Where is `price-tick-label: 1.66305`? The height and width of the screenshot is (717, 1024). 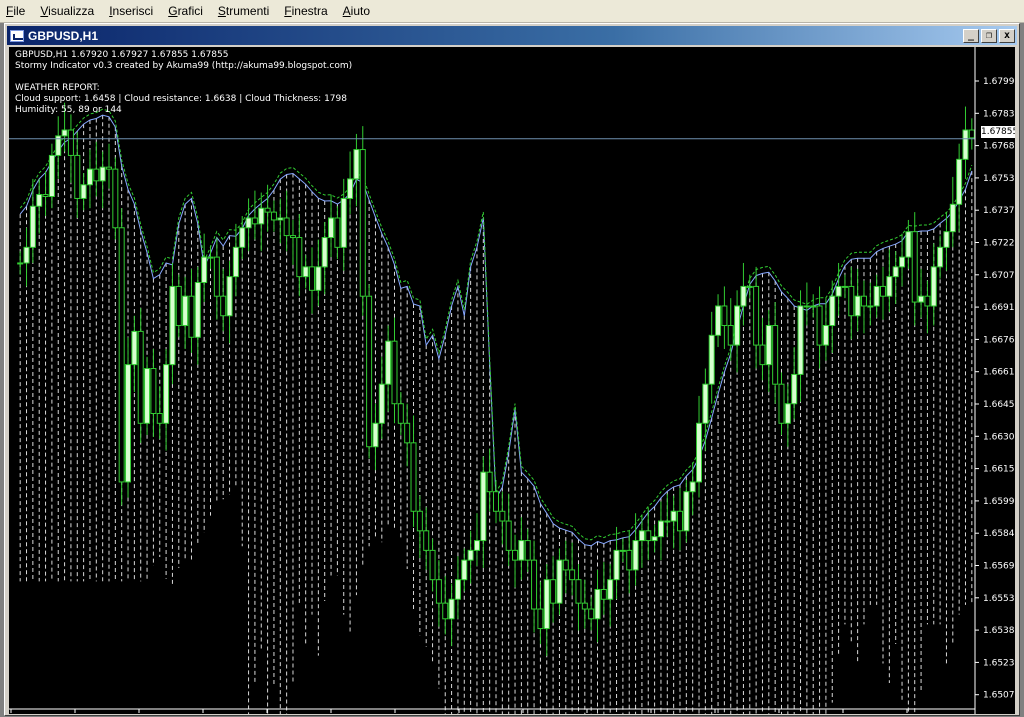 price-tick-label: 1.66305 is located at coordinates (999, 437).